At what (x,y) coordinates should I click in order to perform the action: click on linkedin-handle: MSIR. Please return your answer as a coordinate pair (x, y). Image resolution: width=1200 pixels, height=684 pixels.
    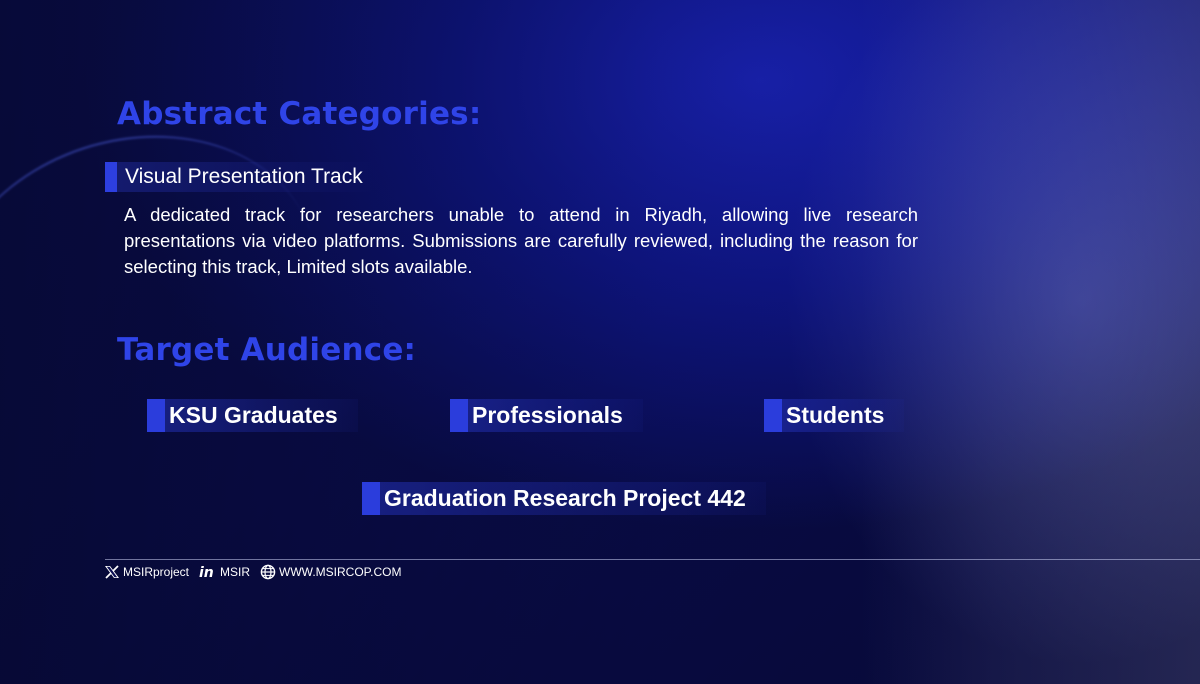
    Looking at the image, I should click on (235, 572).